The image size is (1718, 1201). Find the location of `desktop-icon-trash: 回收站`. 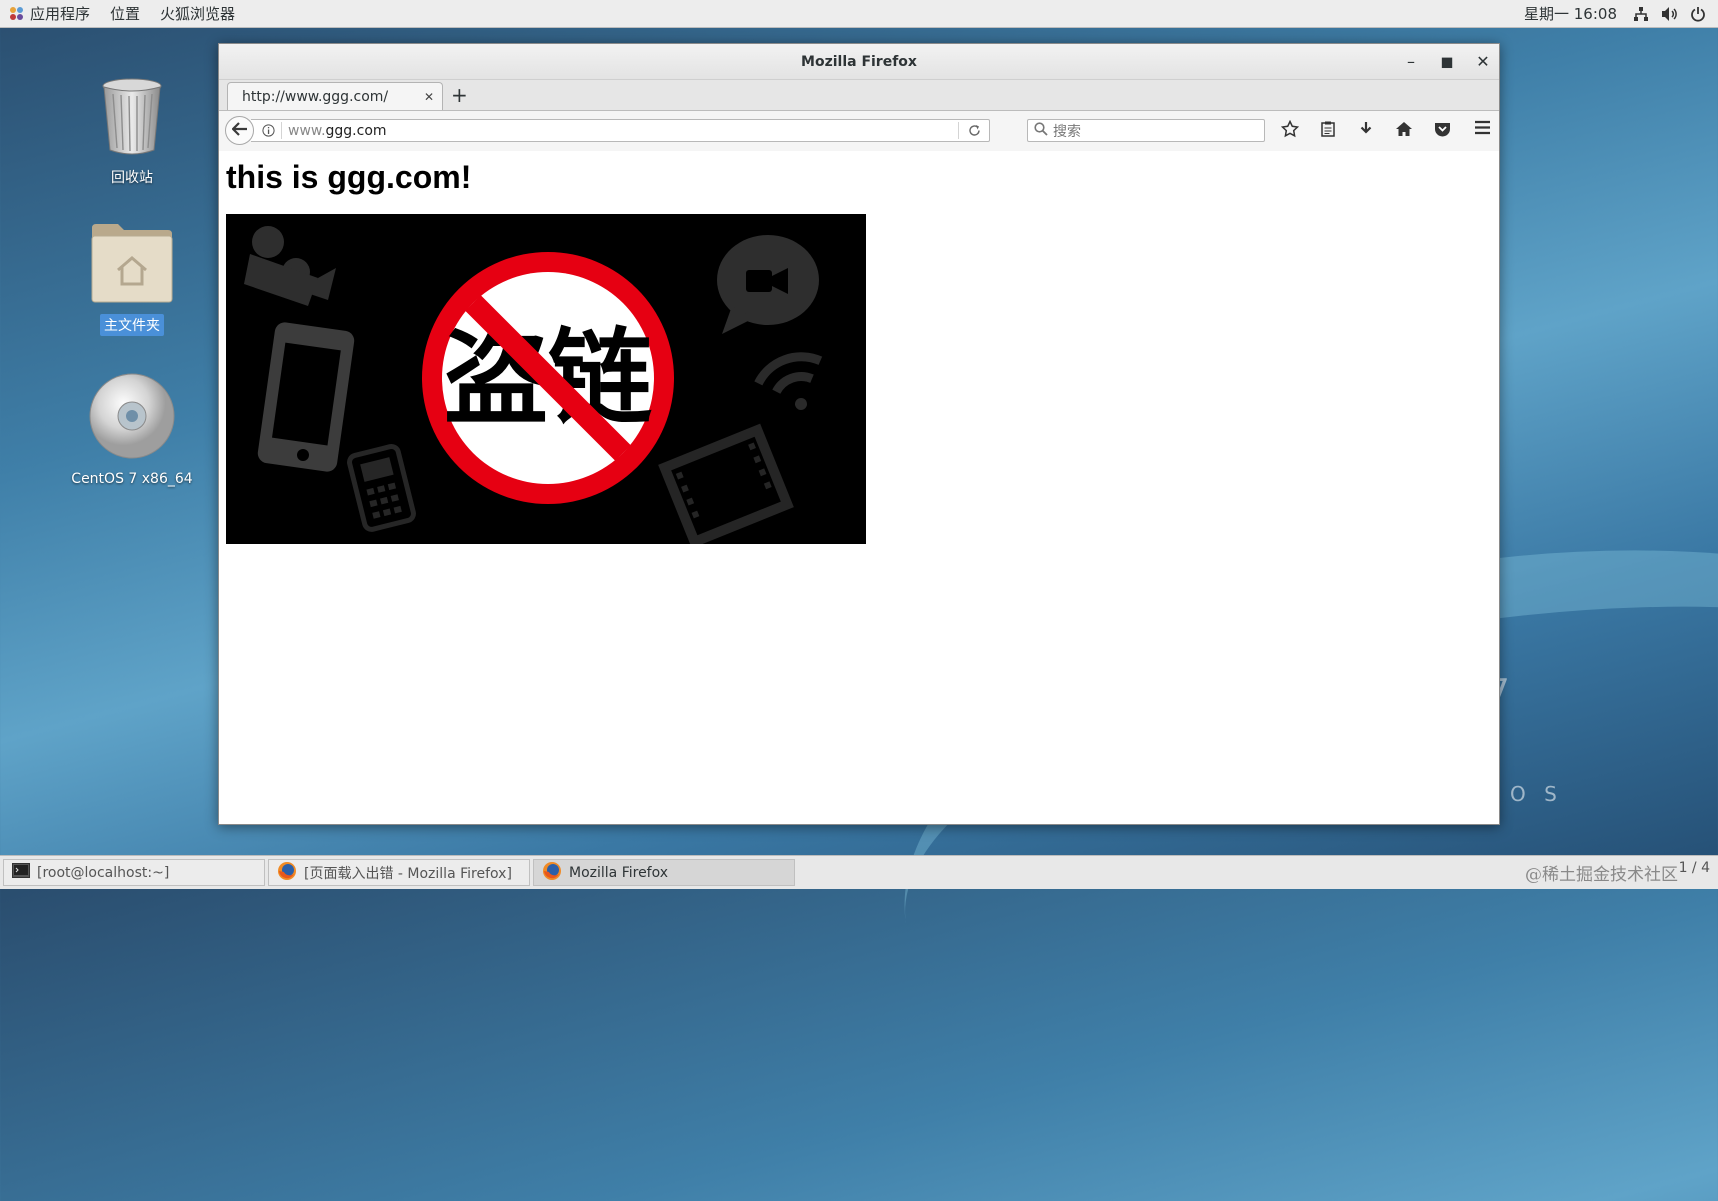

desktop-icon-trash: 回收站 is located at coordinates (132, 133).